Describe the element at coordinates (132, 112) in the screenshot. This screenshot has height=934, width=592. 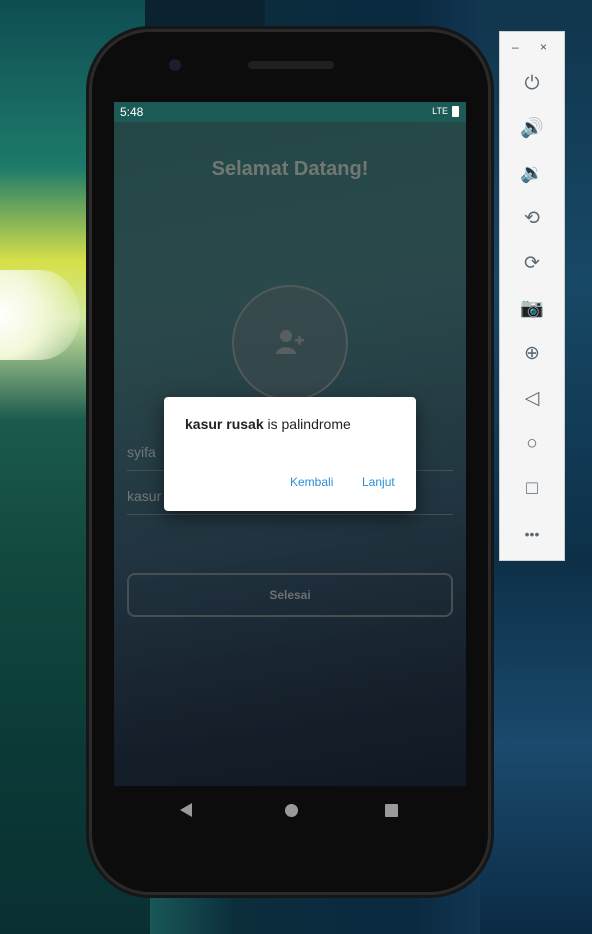
I see `status-time: 5:48` at that location.